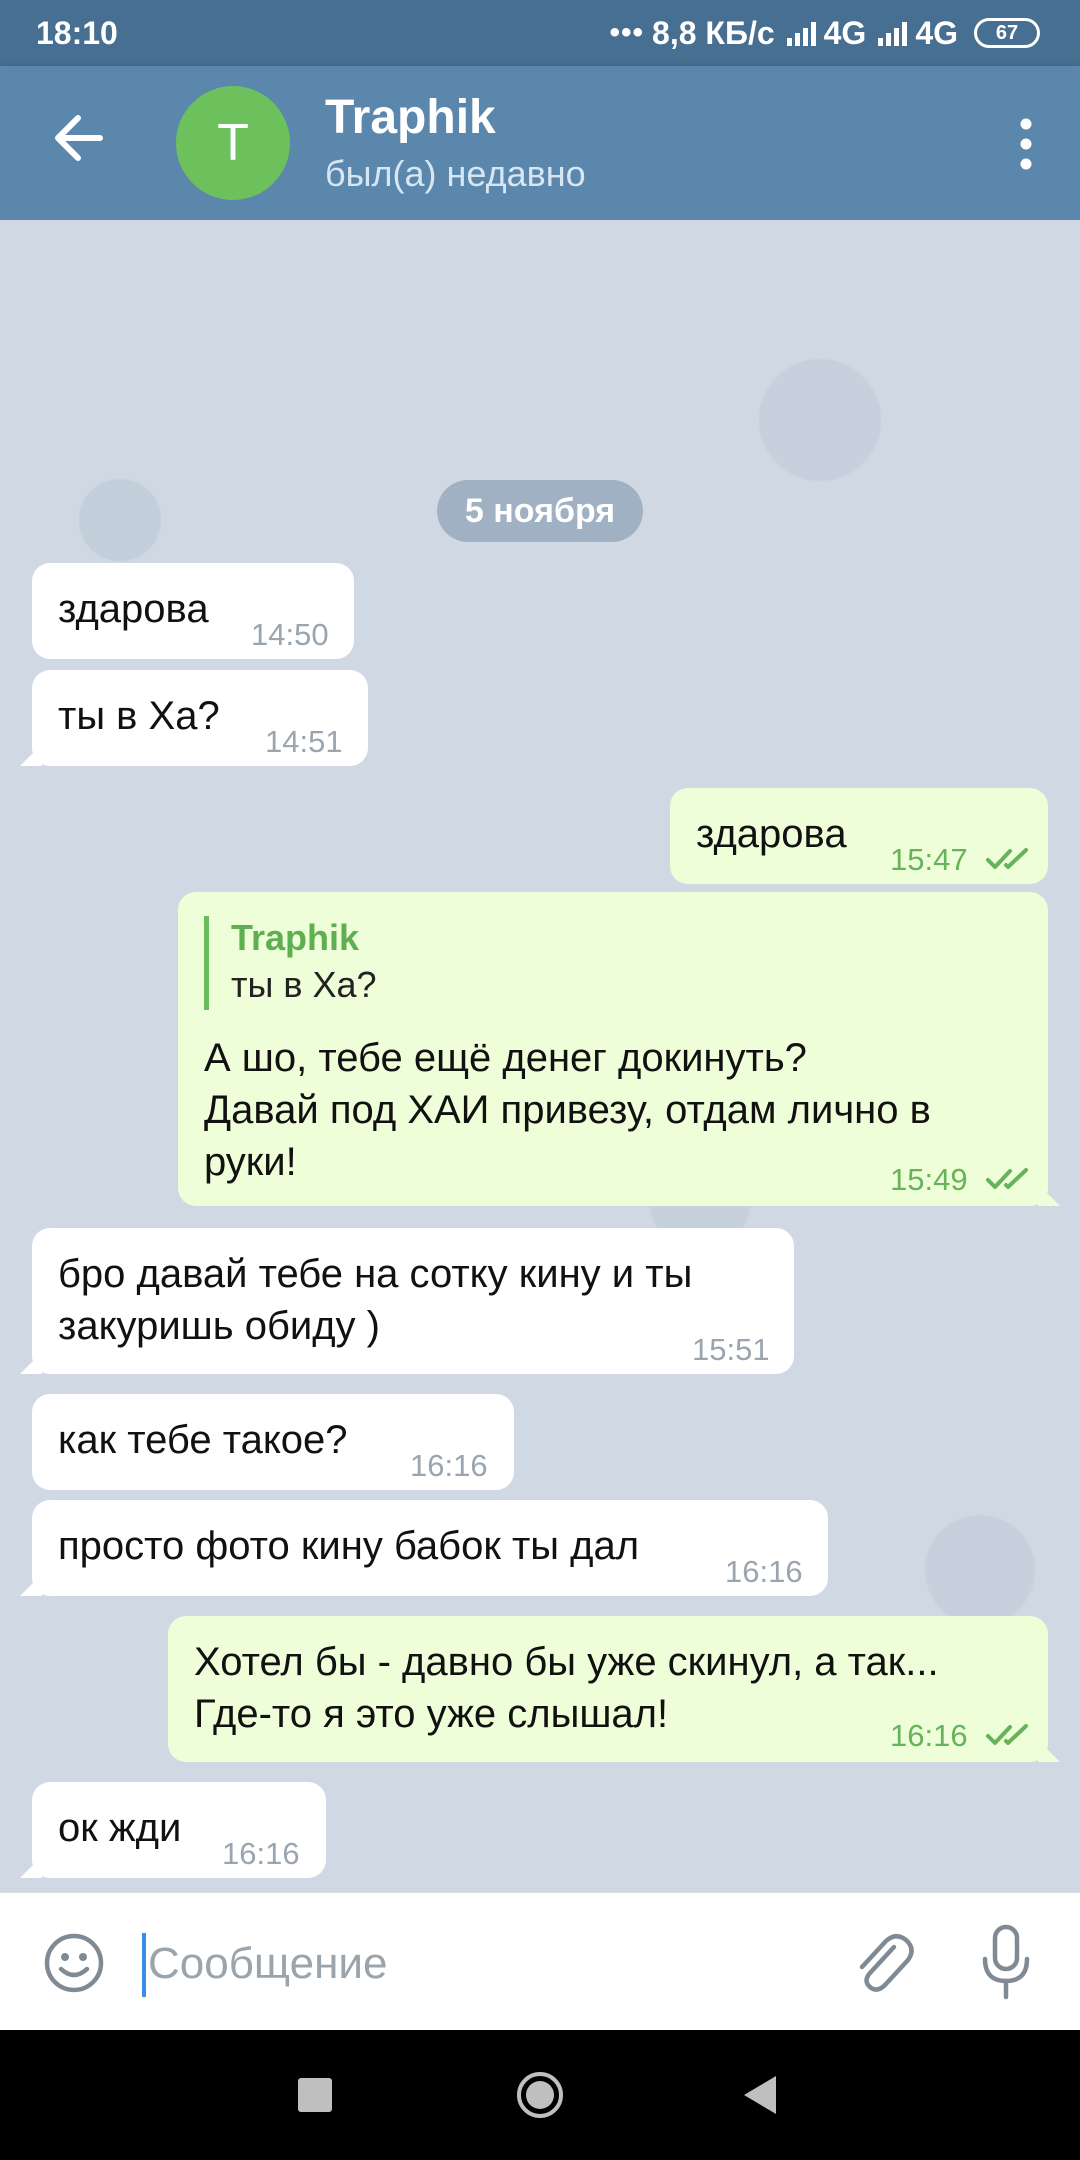 The width and height of the screenshot is (1080, 2160). Describe the element at coordinates (295, 937) in the screenshot. I see `reply-author: Traphik` at that location.